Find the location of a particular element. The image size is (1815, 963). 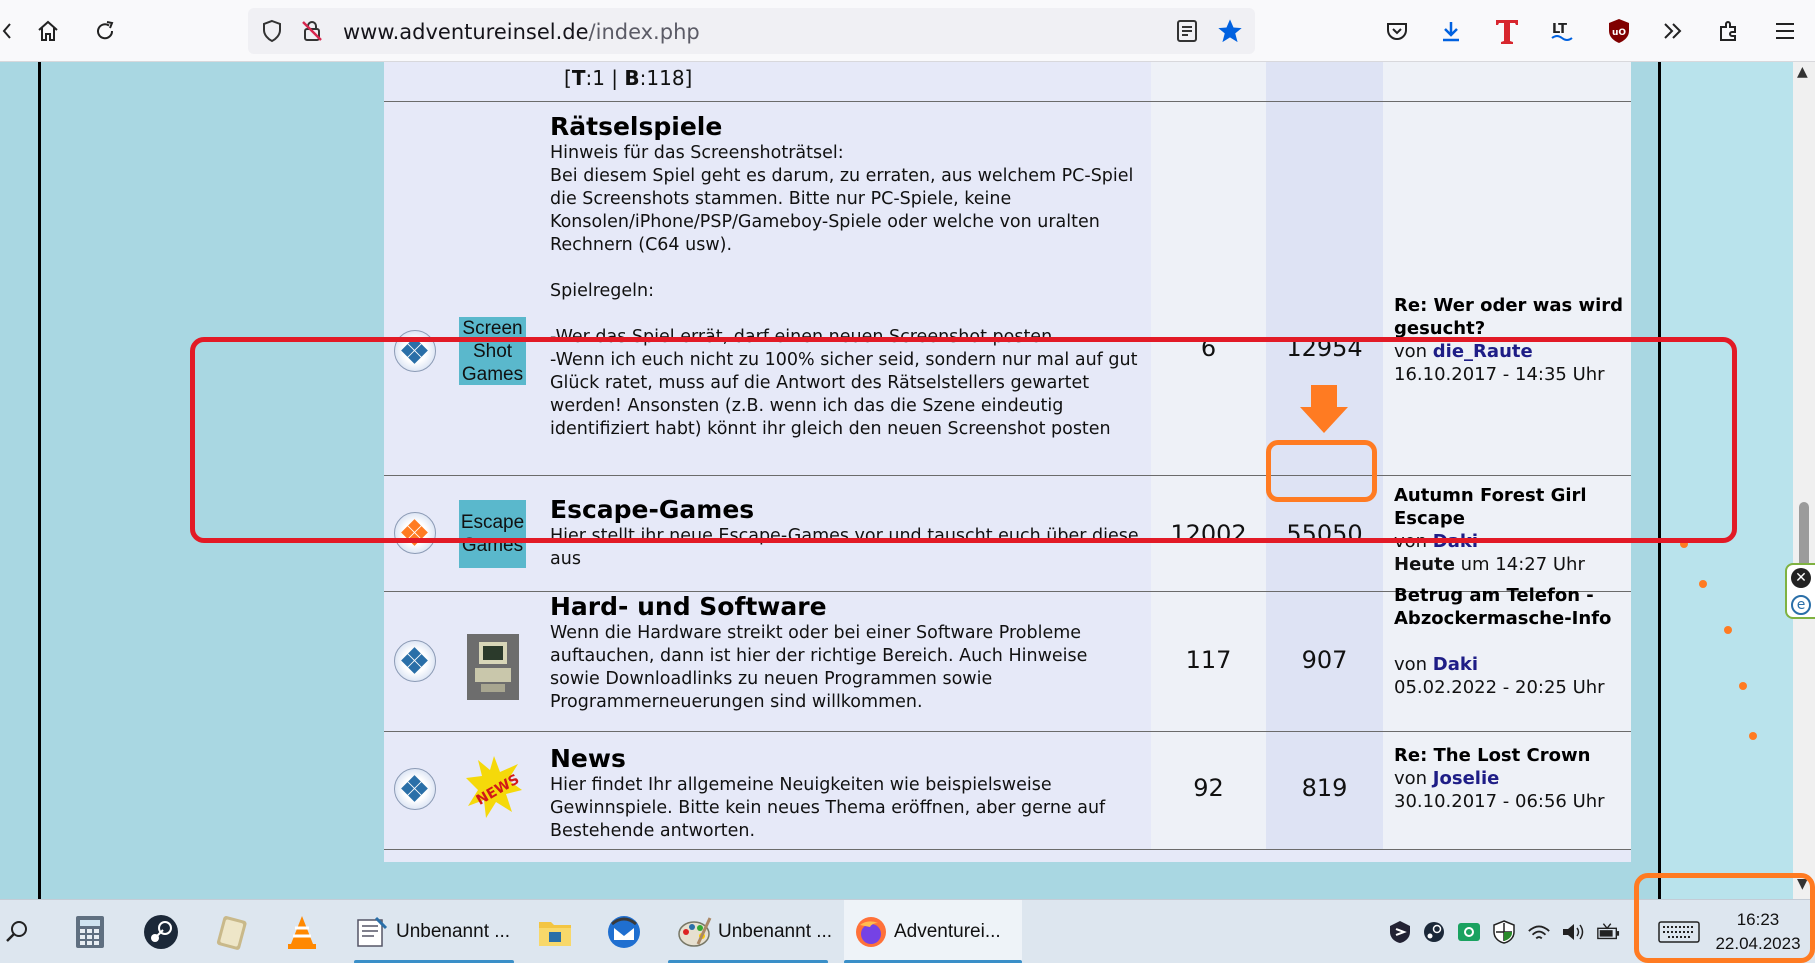

taskbar-steam-icon is located at coordinates (161, 931).